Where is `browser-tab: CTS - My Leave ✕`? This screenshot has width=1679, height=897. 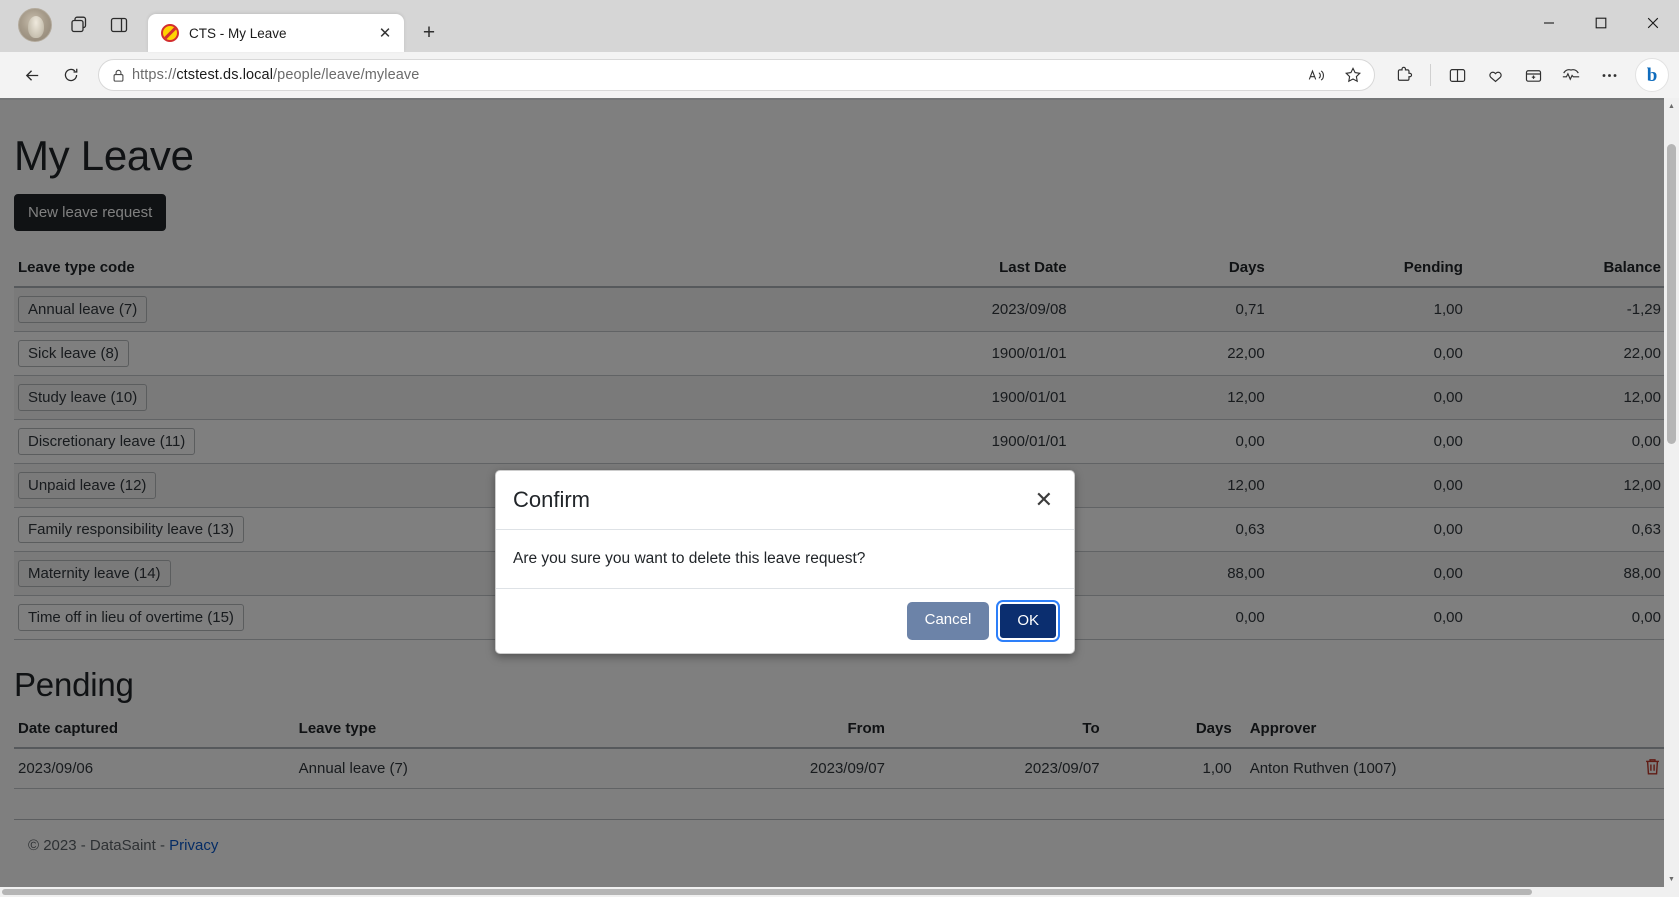
browser-tab: CTS - My Leave ✕ is located at coordinates (276, 33).